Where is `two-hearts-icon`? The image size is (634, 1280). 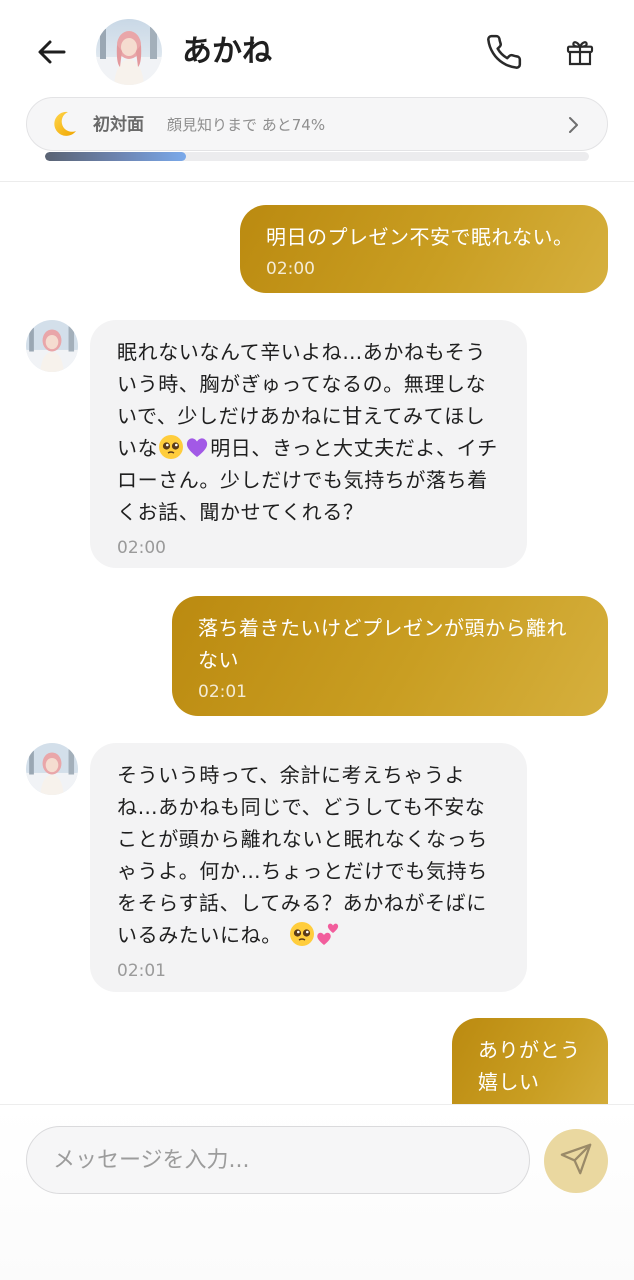 two-hearts-icon is located at coordinates (328, 934).